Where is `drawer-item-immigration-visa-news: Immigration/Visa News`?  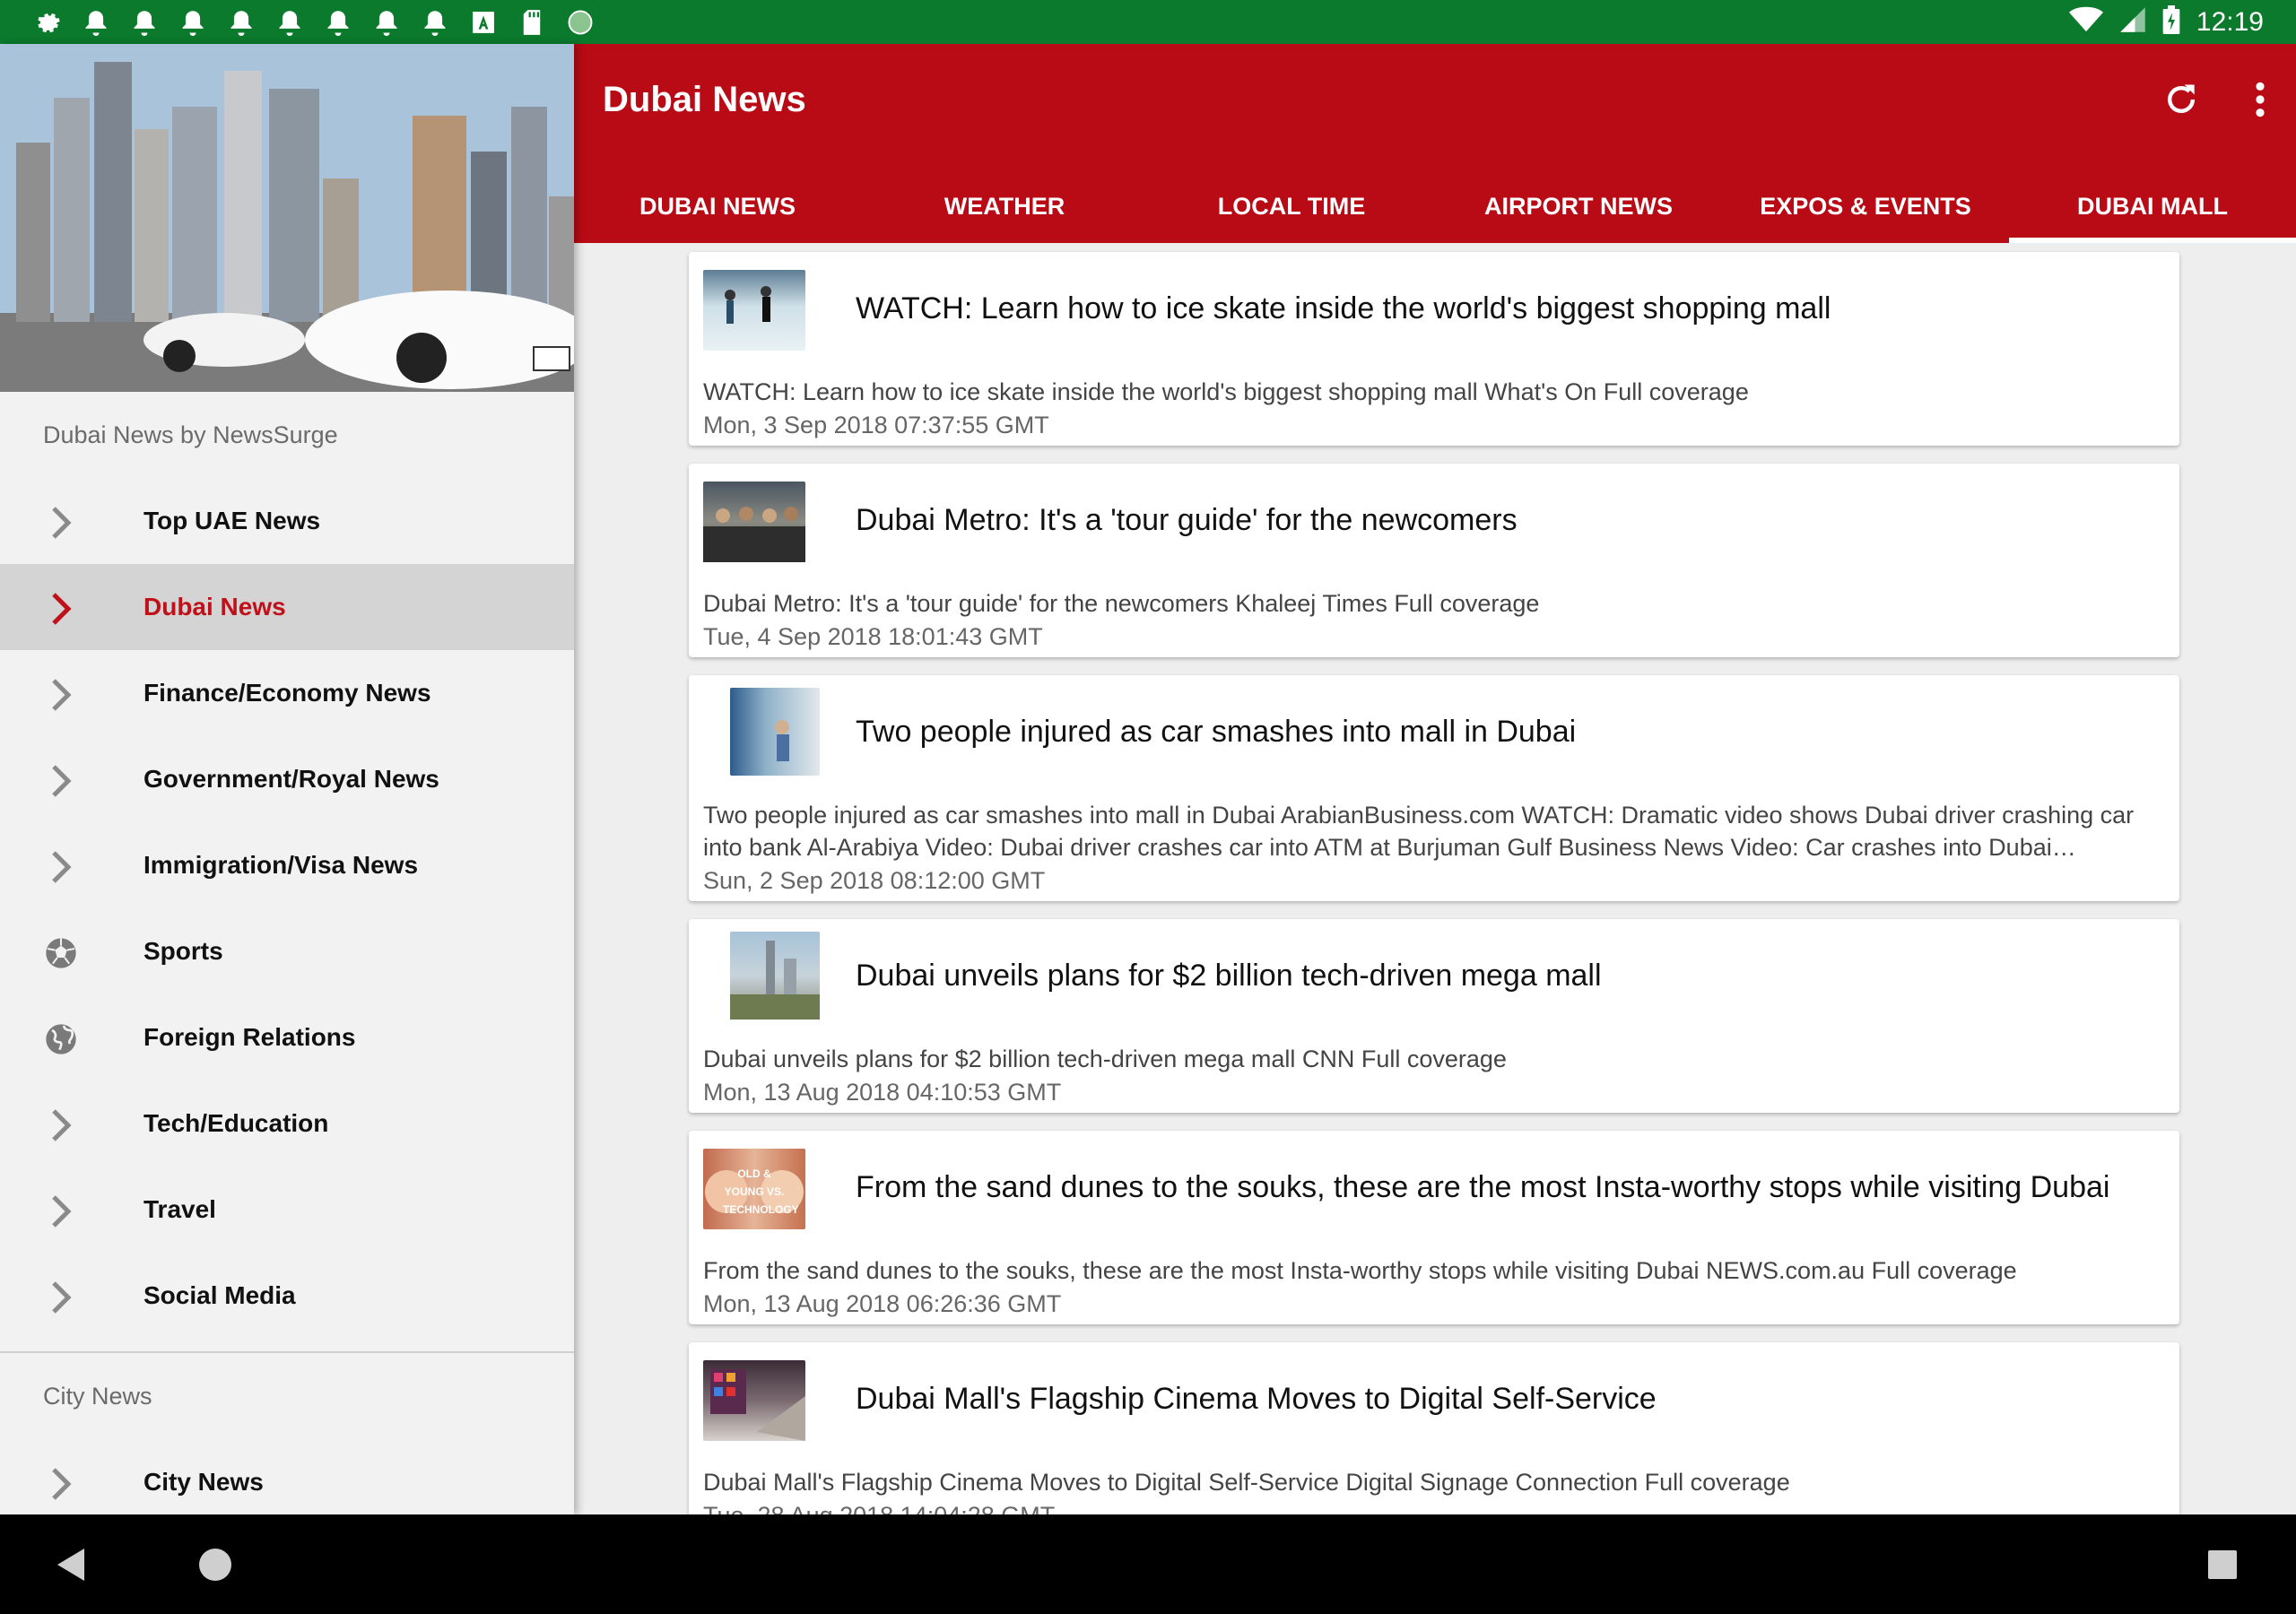 drawer-item-immigration-visa-news: Immigration/Visa News is located at coordinates (287, 865).